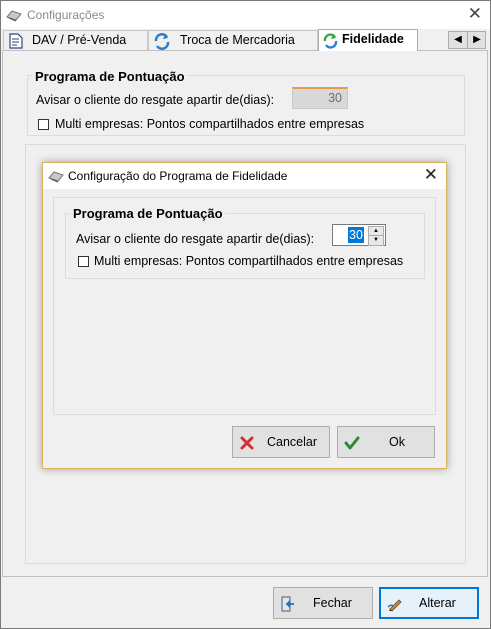  Describe the element at coordinates (352, 443) in the screenshot. I see `checkmark-icon` at that location.